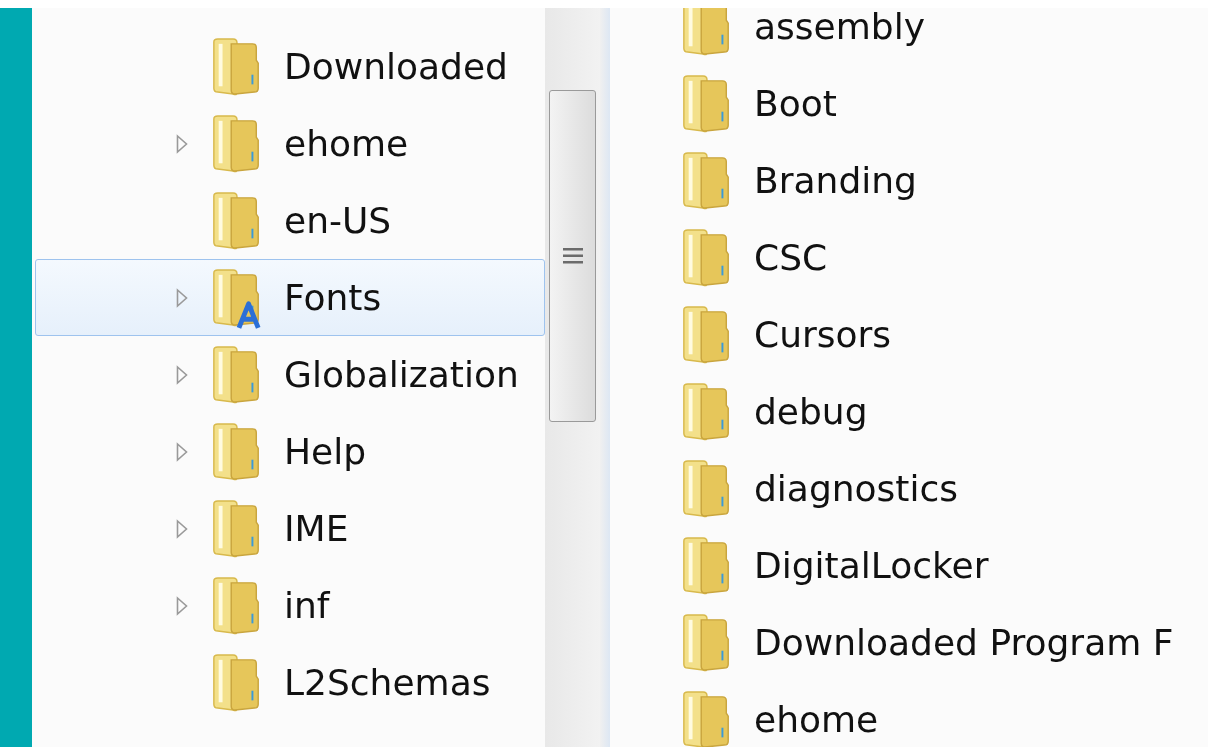  I want to click on file-list-item: ehome, so click(934, 714).